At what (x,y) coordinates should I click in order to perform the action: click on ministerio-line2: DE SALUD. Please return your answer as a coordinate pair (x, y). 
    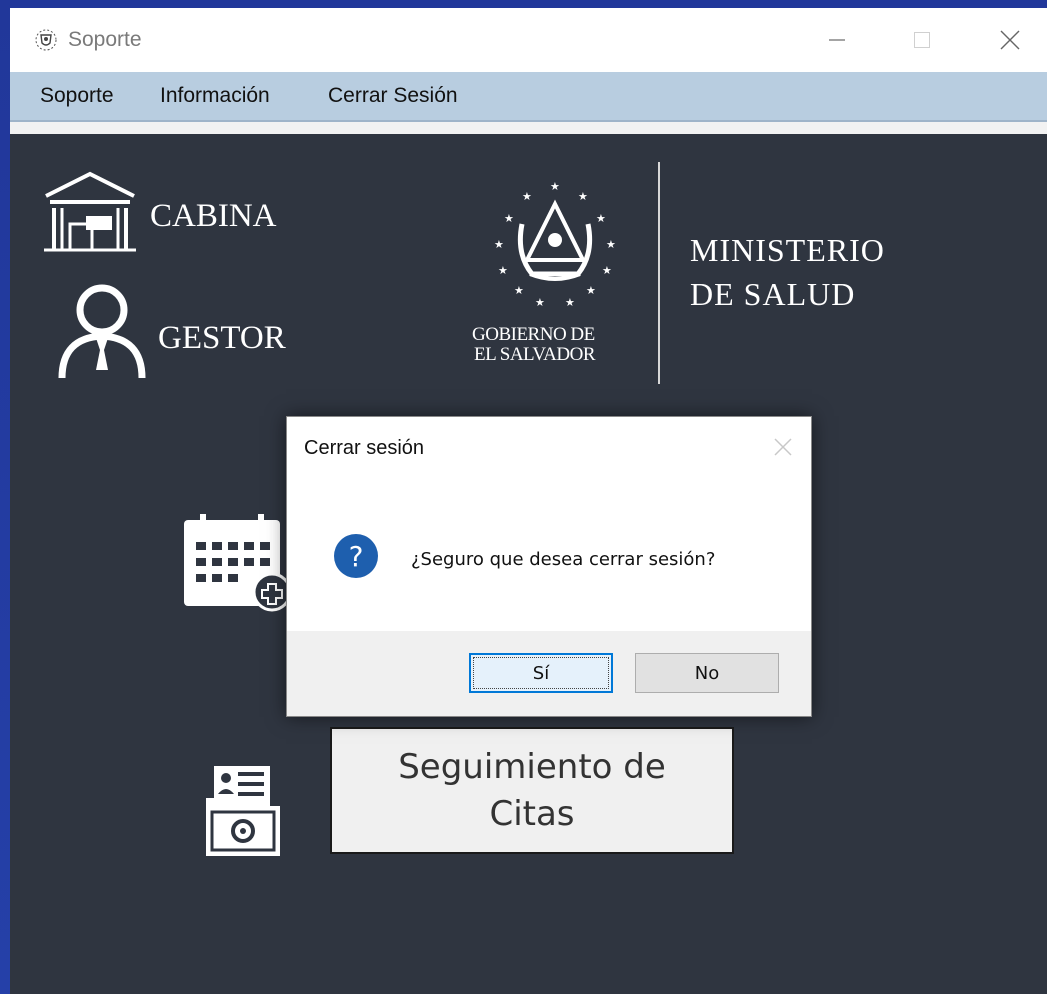
    Looking at the image, I should click on (773, 294).